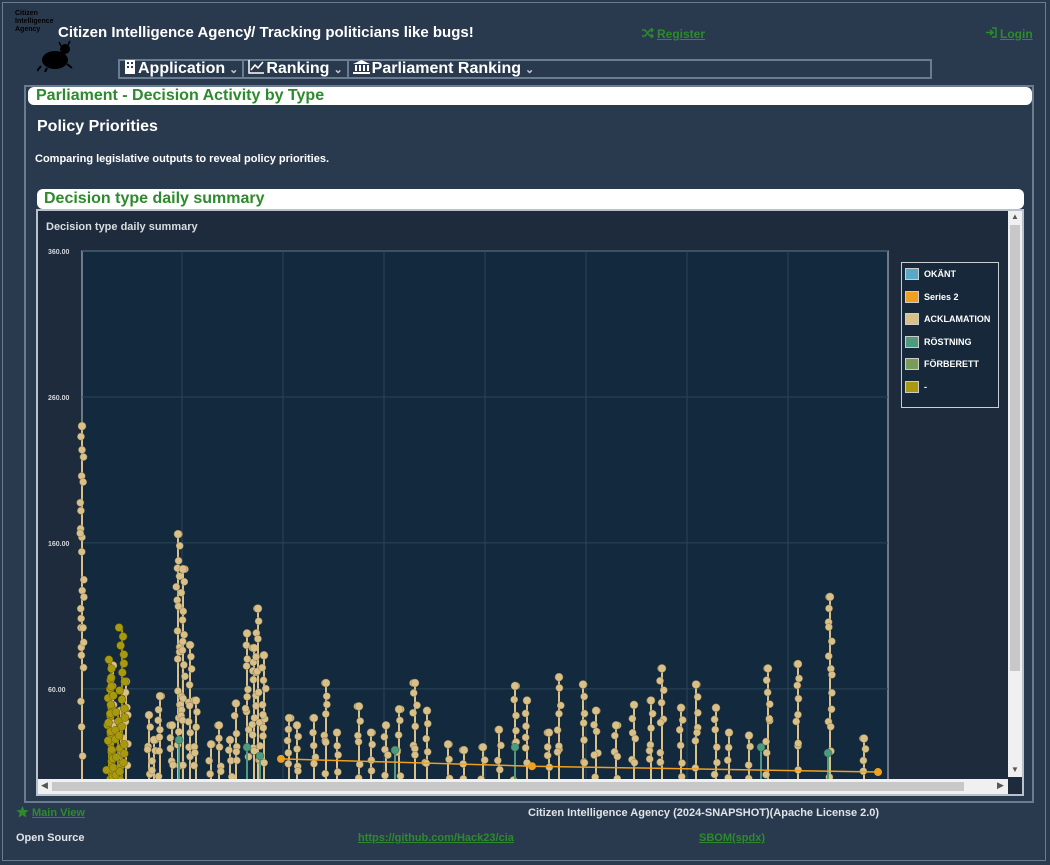 The width and height of the screenshot is (1050, 865). Describe the element at coordinates (44, 785) in the screenshot. I see `scroll-left-icon: ◀` at that location.